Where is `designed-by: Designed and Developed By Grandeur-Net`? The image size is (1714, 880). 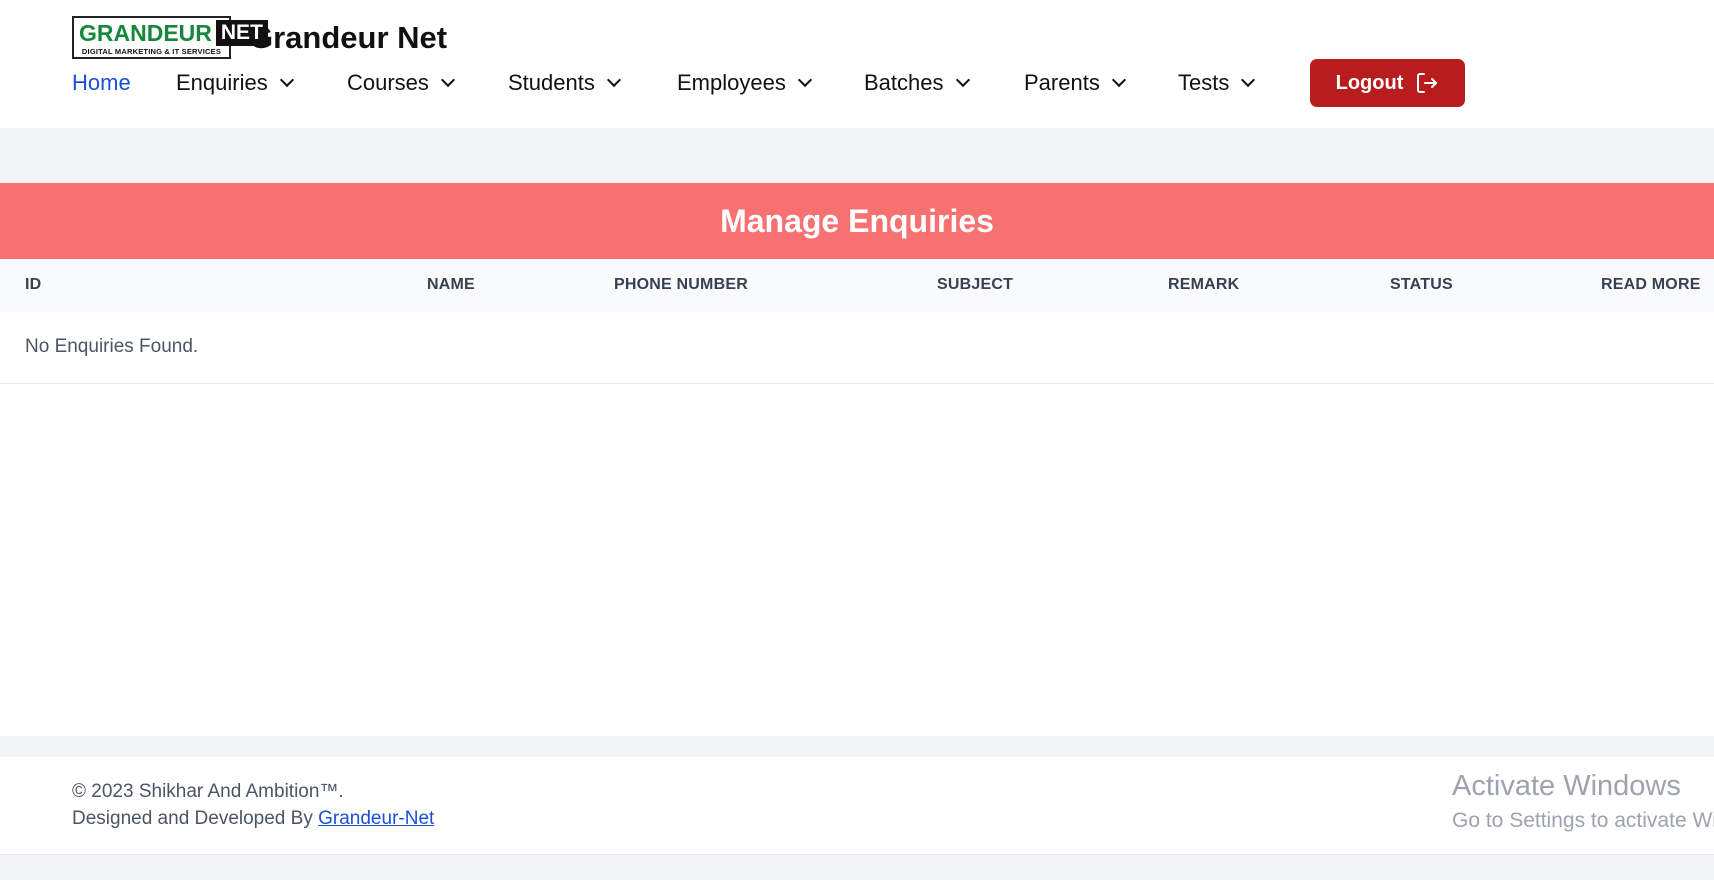
designed-by: Designed and Developed By Grandeur-Net is located at coordinates (253, 819).